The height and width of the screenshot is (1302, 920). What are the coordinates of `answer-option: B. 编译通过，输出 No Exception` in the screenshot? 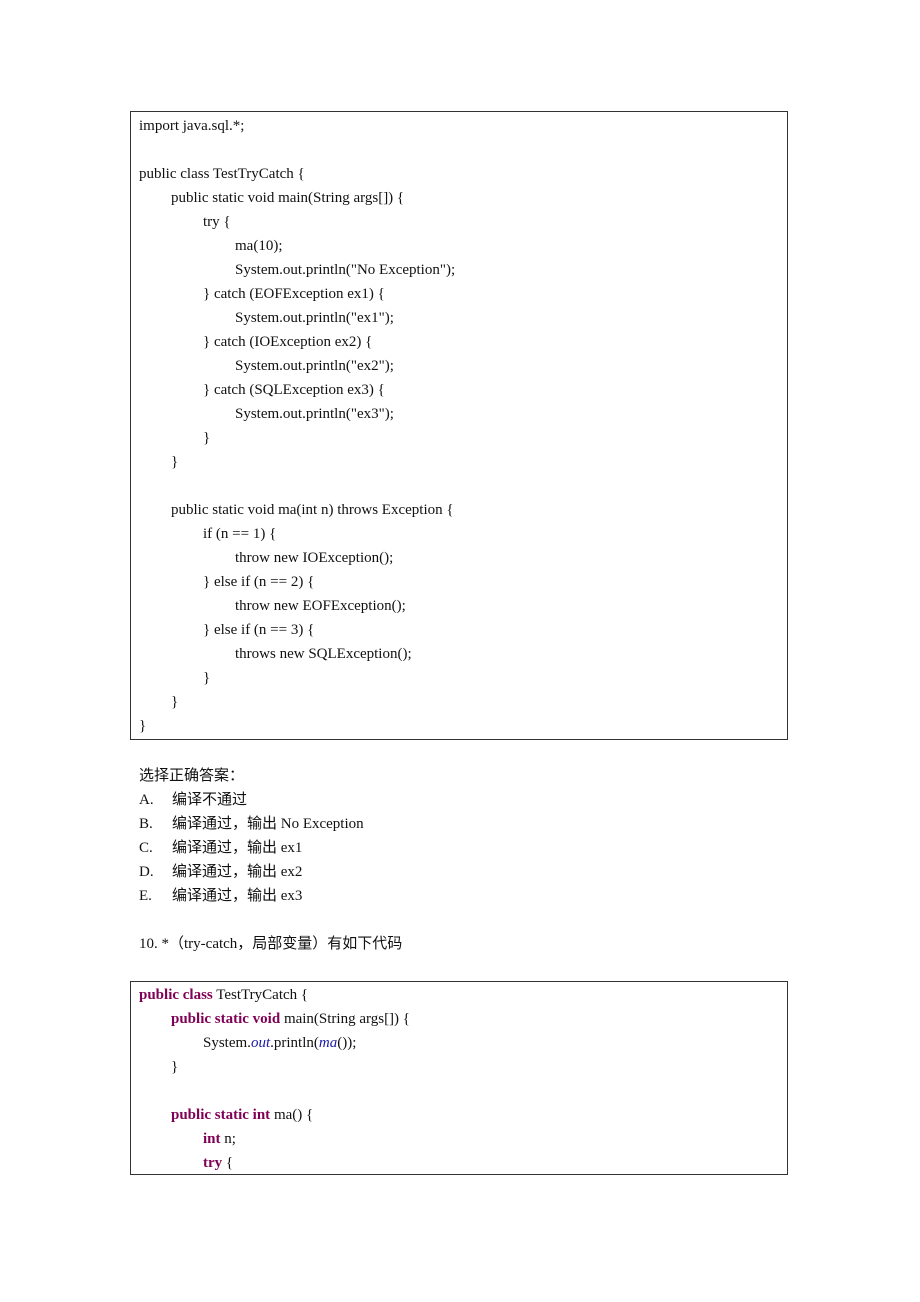 It's located at (251, 824).